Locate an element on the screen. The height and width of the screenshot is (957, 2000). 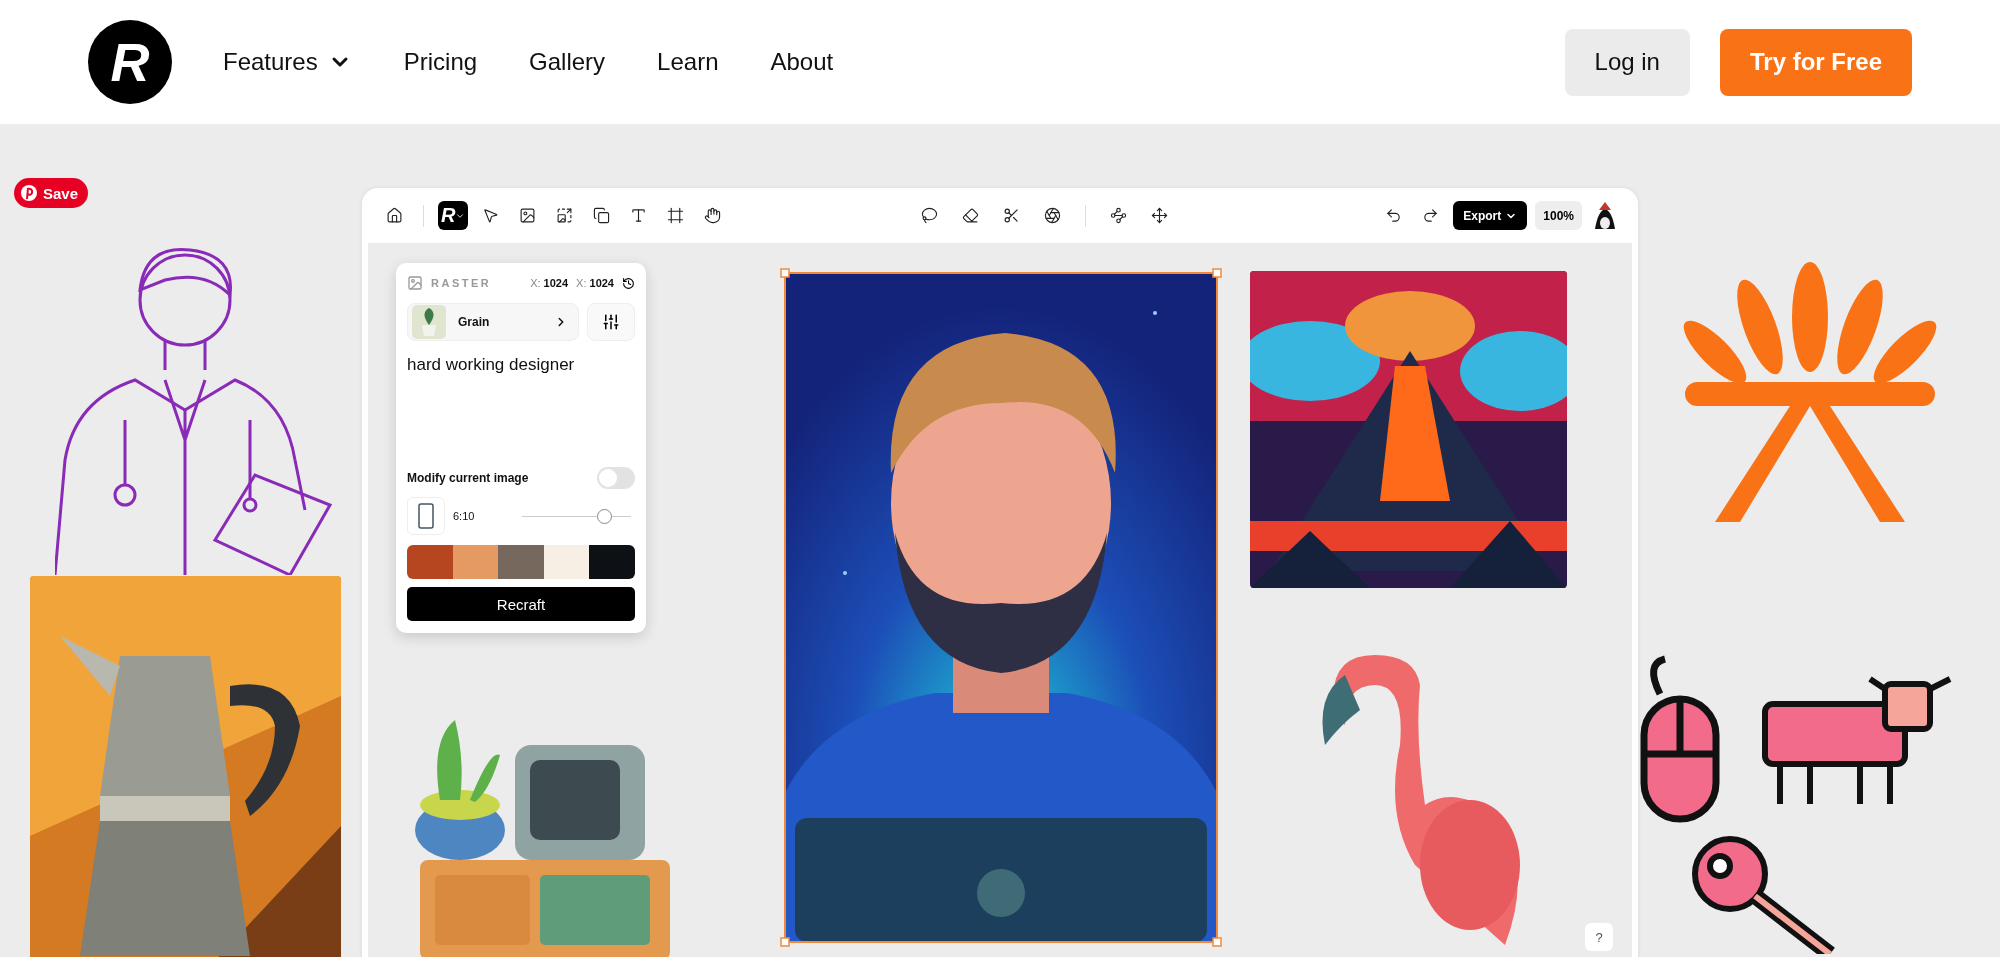
eraser-icon is located at coordinates (970, 215).